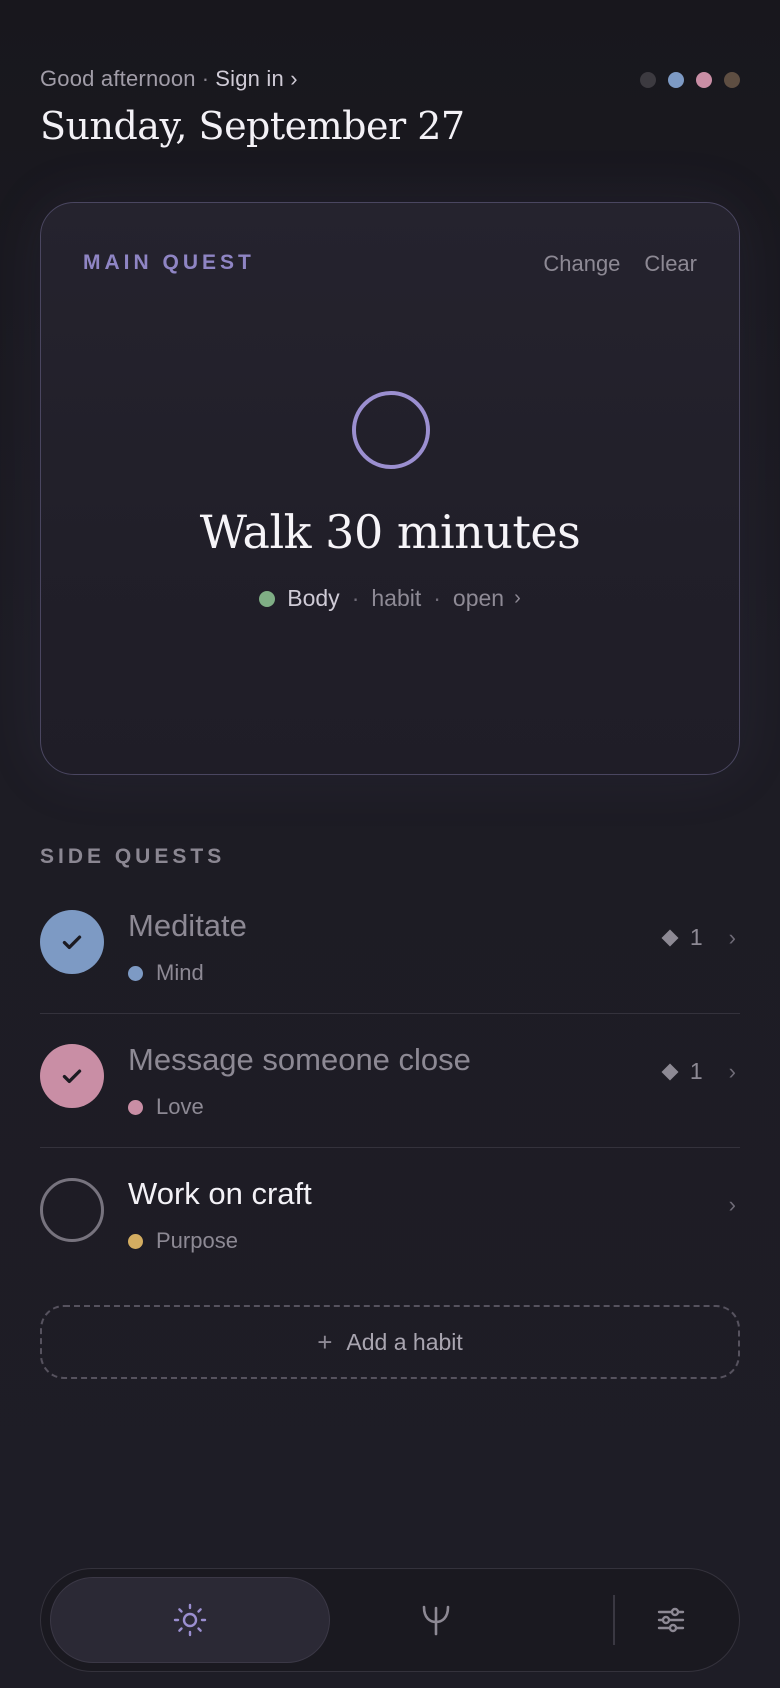 This screenshot has width=780, height=1688. I want to click on add-habit-button: + Add a habit, so click(390, 1342).